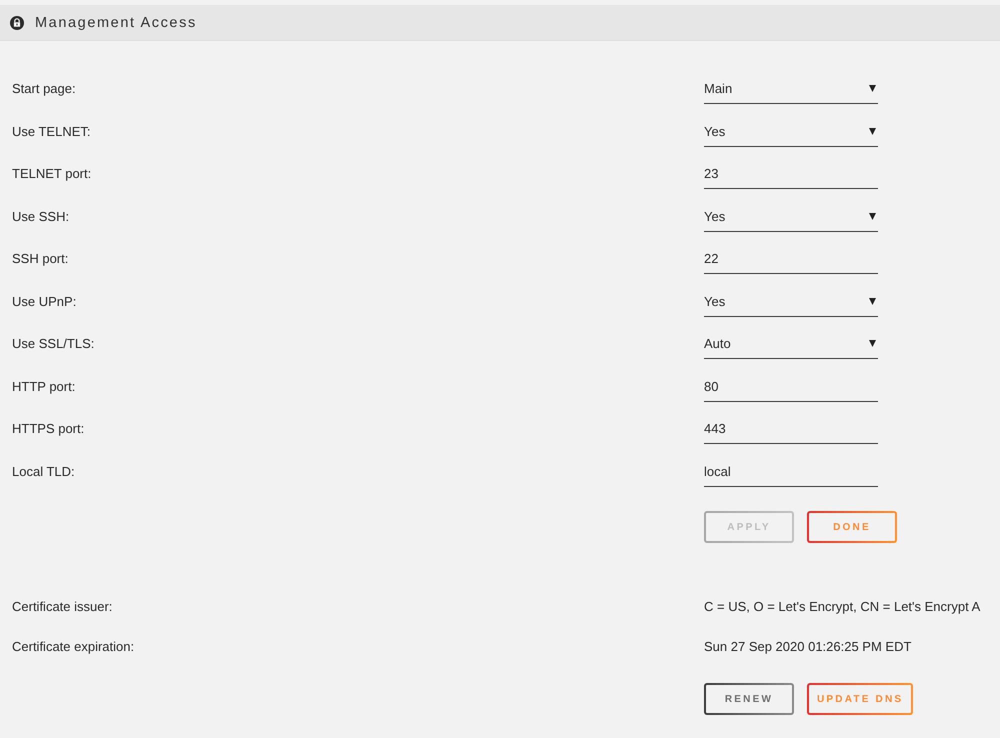 Image resolution: width=1000 pixels, height=738 pixels. I want to click on section-title: Management Access, so click(116, 22).